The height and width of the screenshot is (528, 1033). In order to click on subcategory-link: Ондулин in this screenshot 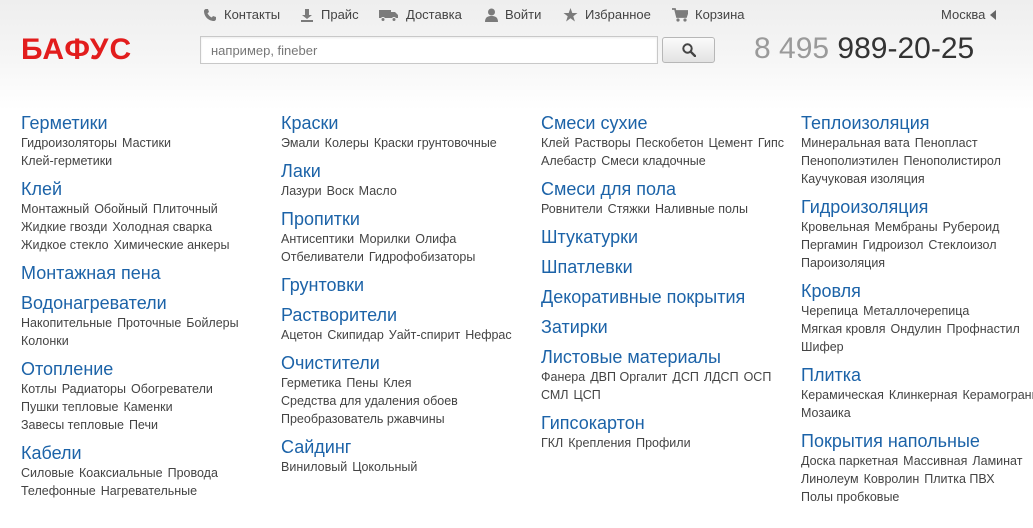, I will do `click(915, 329)`.